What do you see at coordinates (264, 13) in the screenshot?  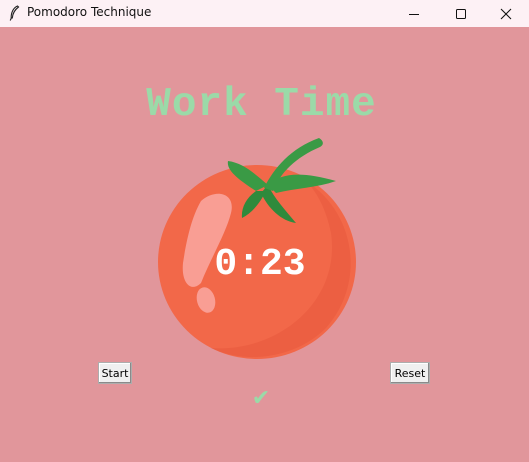 I see `title-bar: Pomodoro Technique` at bounding box center [264, 13].